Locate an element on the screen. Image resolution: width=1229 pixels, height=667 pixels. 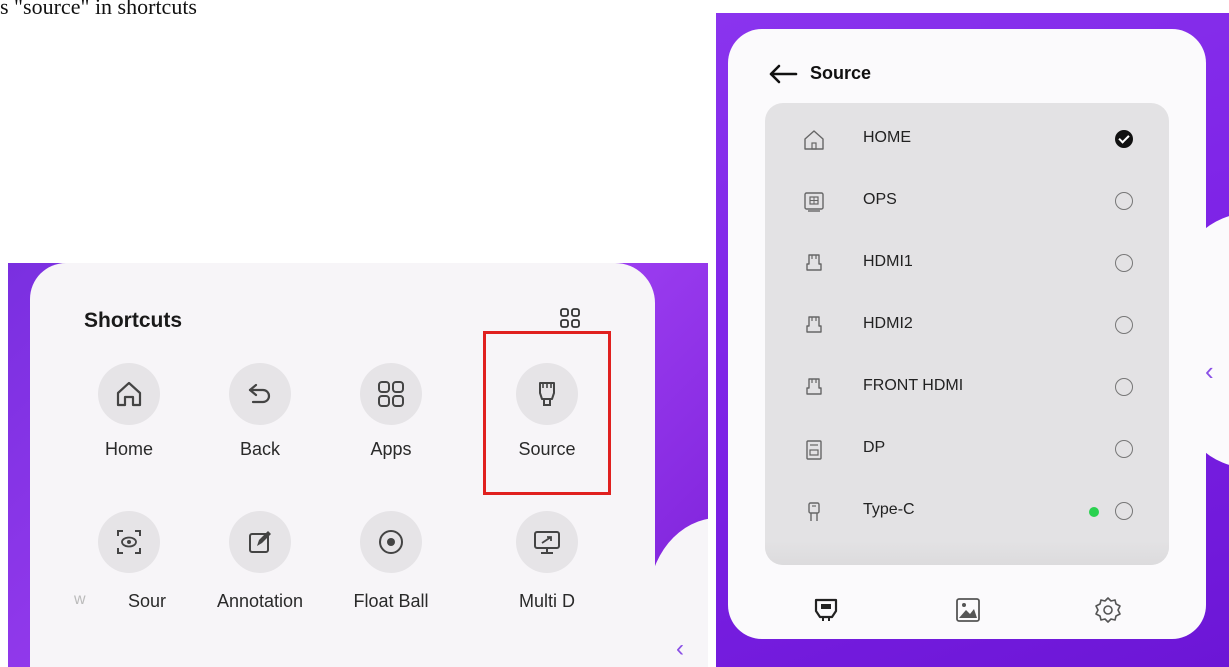
highlight-box is located at coordinates (547, 413).